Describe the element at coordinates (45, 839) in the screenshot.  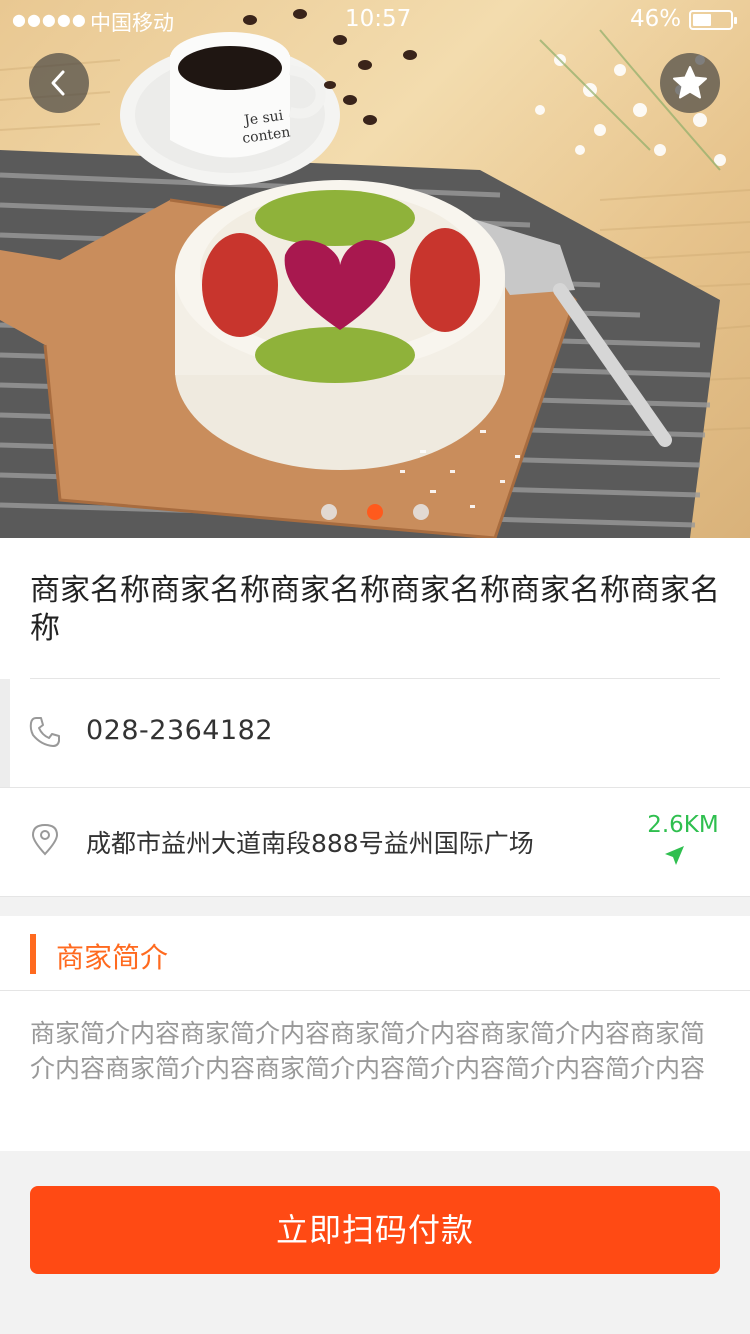
I see `location-pin-icon` at that location.